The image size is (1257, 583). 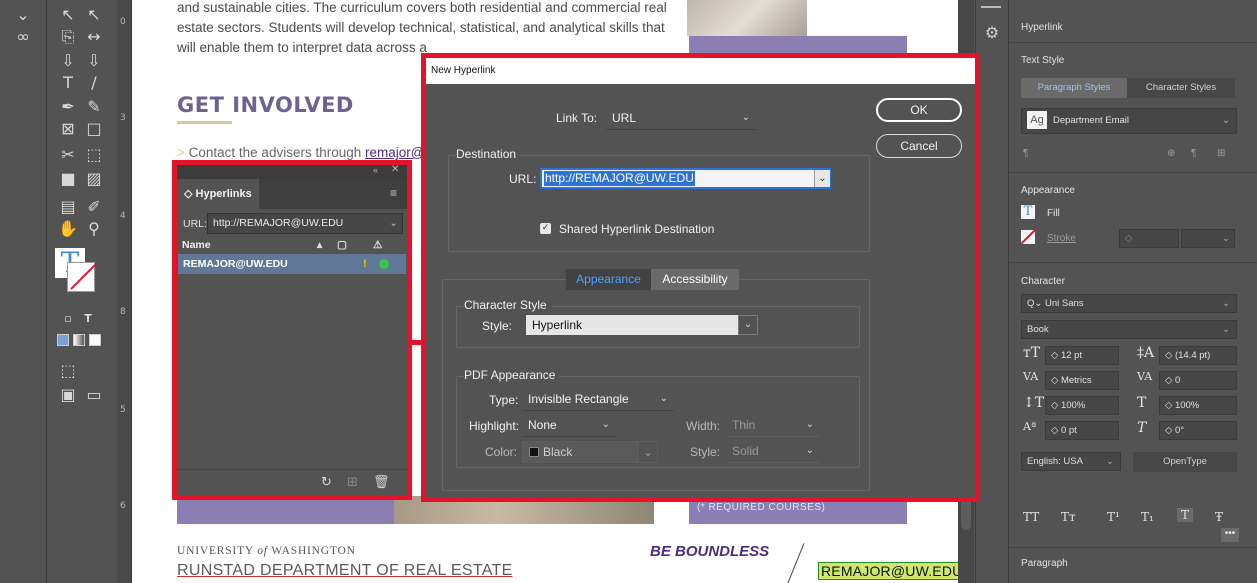 I want to click on content-collector-icon: ⇩, so click(x=68, y=61).